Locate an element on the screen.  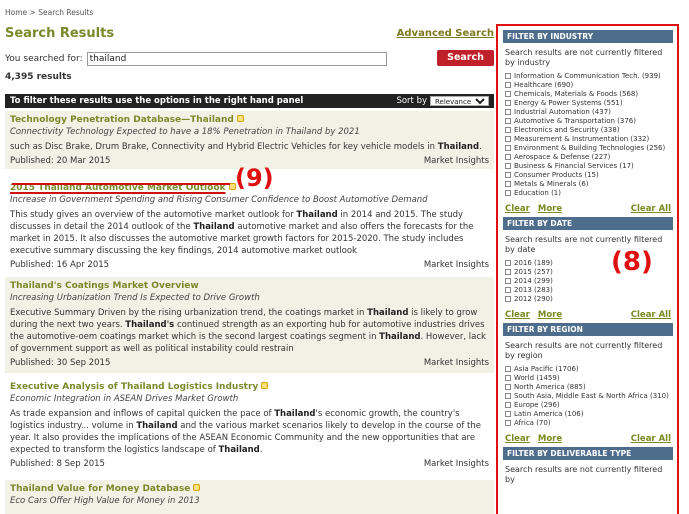
industry-filter-option: Information & Communication Tech. (939) is located at coordinates (588, 76).